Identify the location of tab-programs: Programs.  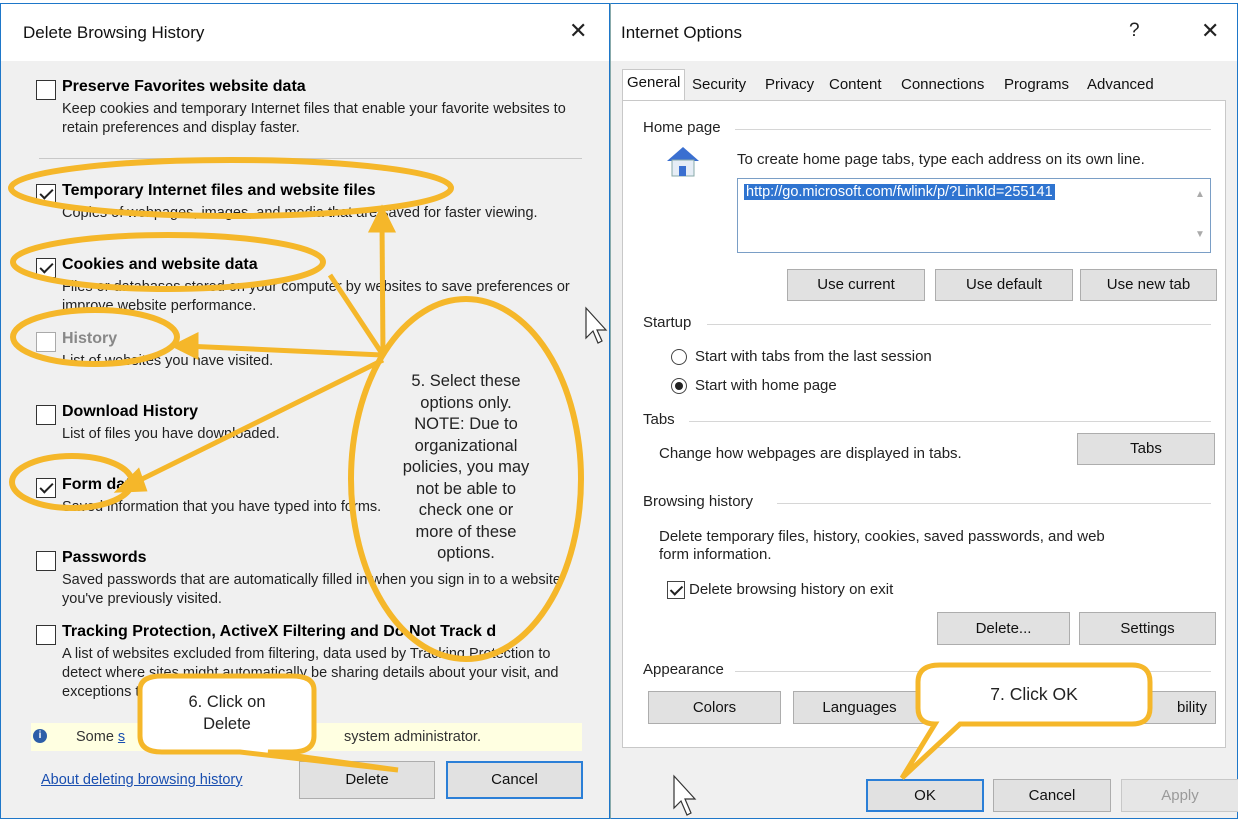
(1036, 86).